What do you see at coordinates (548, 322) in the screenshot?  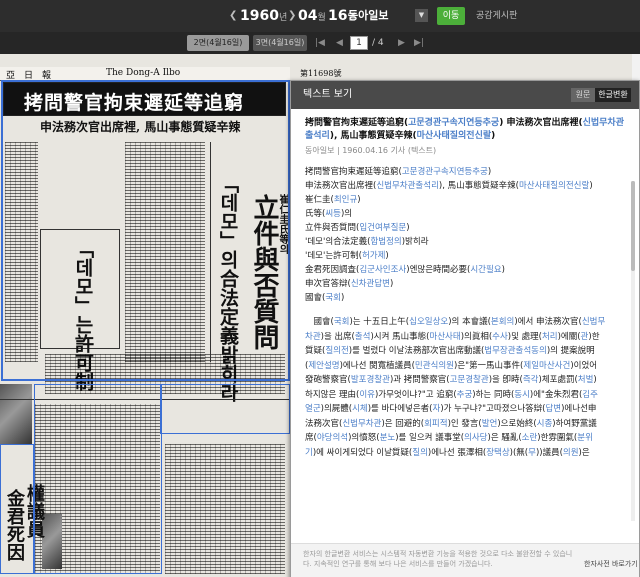 I see `hanja-text: )에서 申法務次官(` at bounding box center [548, 322].